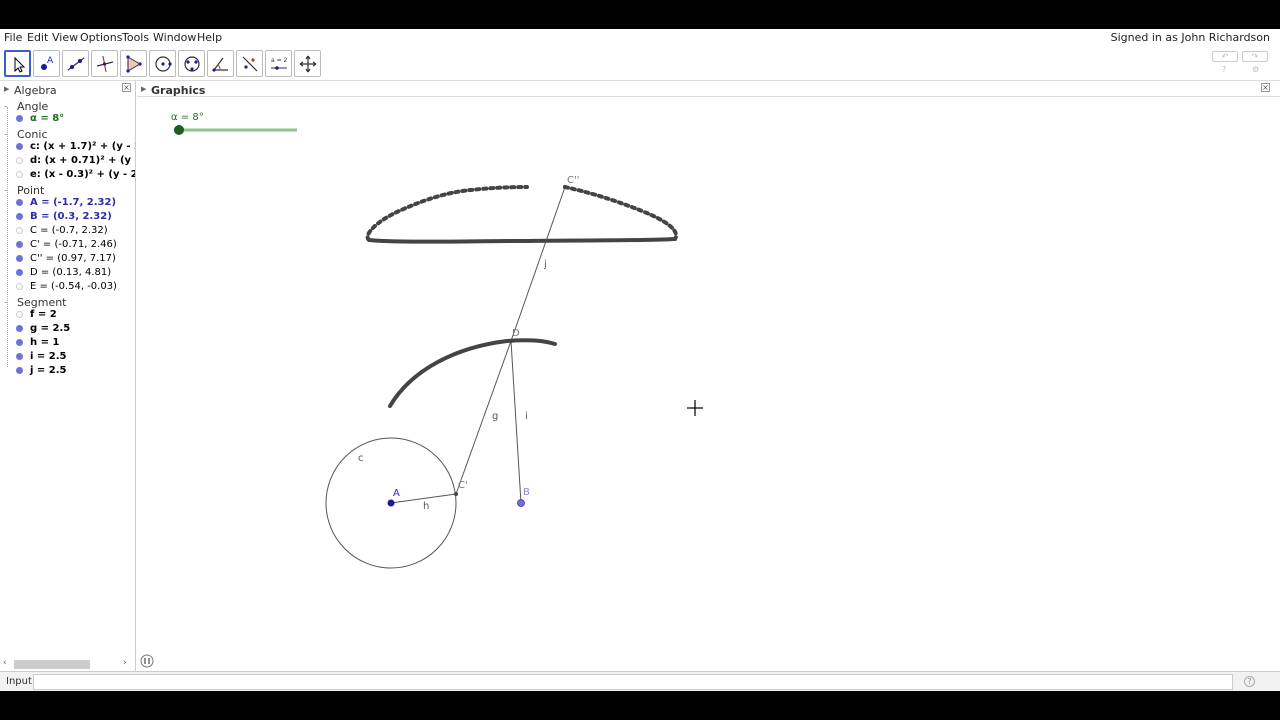 The height and width of the screenshot is (720, 1280). Describe the element at coordinates (19, 146) in the screenshot. I see `visibility-toggle-c` at that location.